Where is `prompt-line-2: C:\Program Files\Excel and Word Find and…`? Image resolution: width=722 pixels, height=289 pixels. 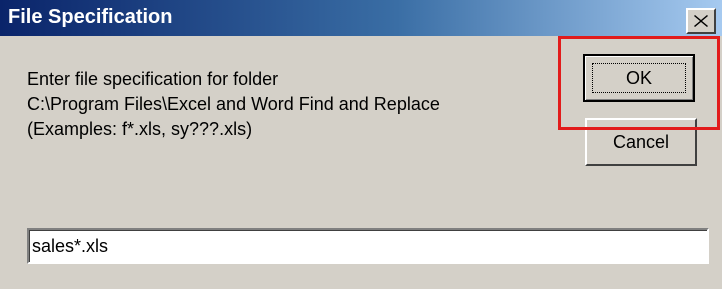
prompt-line-2: C:\Program Files\Excel and Word Find and… is located at coordinates (233, 104).